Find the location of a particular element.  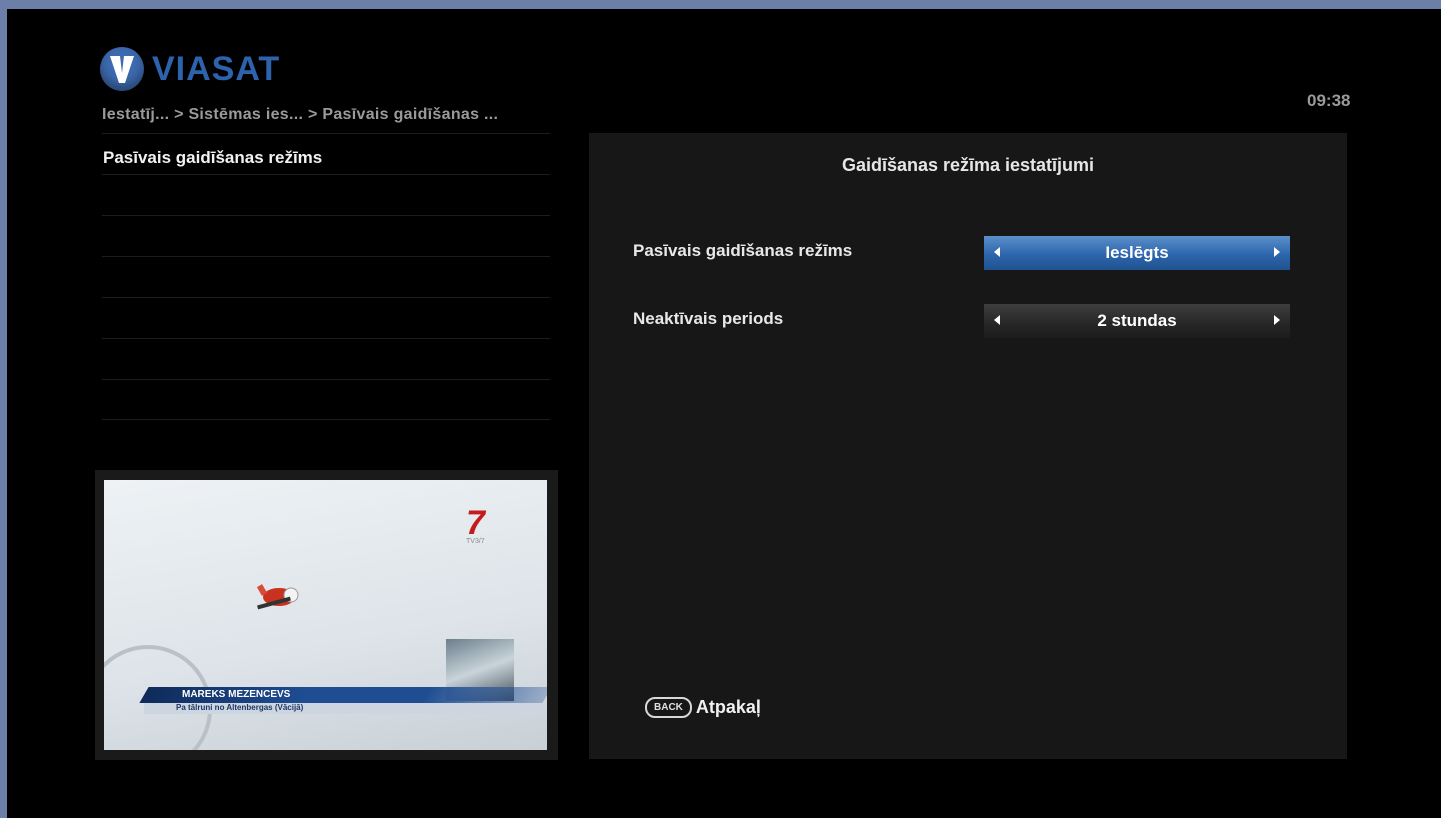

back-hint: BACK Atpakaļ is located at coordinates (703, 707).